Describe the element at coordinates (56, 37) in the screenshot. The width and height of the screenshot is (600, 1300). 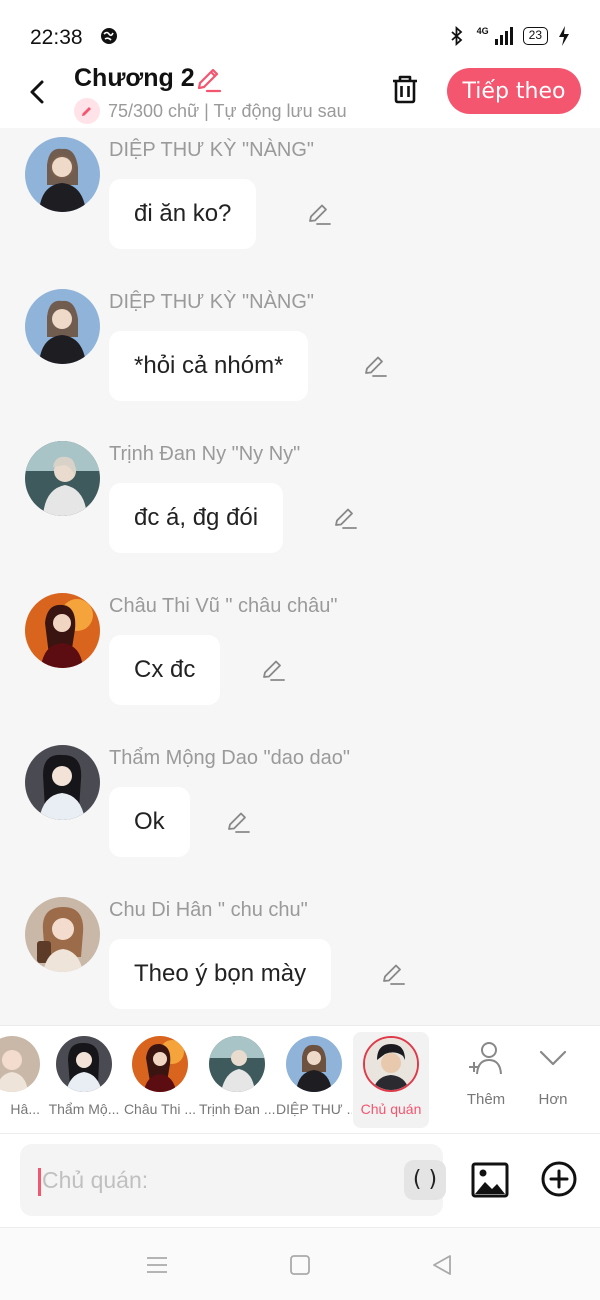
I see `clock: 22:38` at that location.